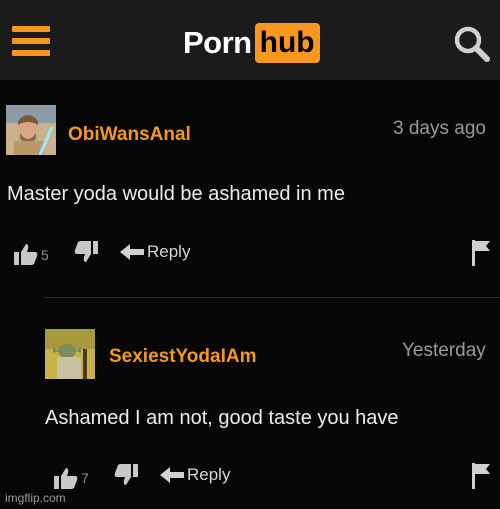 The width and height of the screenshot is (500, 509). I want to click on logo-text-left: Porn, so click(217, 42).